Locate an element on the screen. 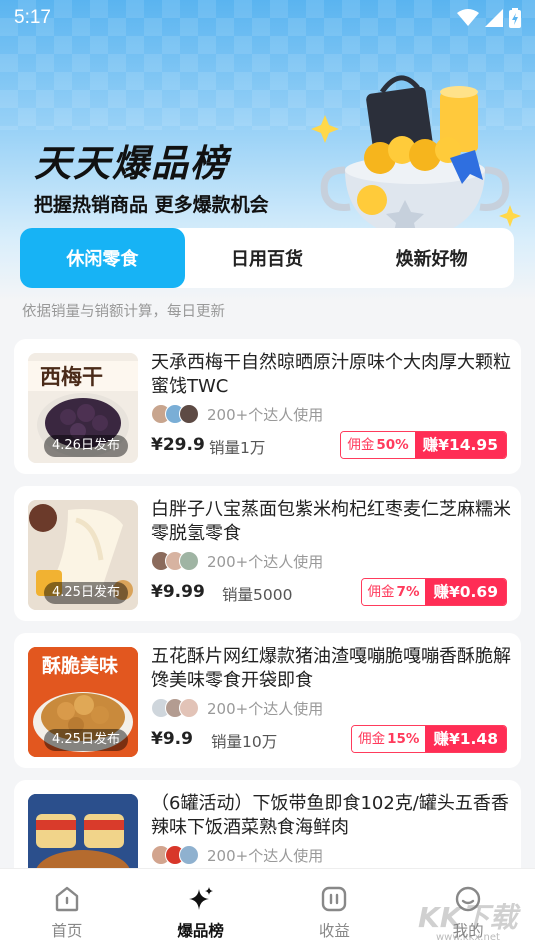 The image size is (535, 951). page-subtitle: 把握热销商品 更多爆款机会 is located at coordinates (151, 205).